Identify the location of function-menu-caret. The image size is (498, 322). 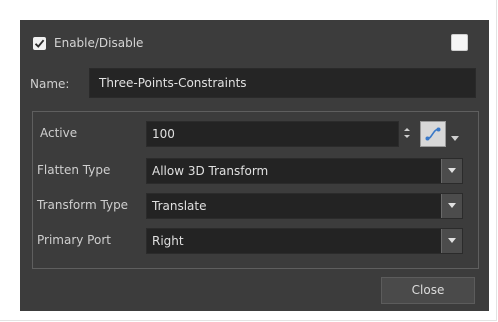
(455, 138).